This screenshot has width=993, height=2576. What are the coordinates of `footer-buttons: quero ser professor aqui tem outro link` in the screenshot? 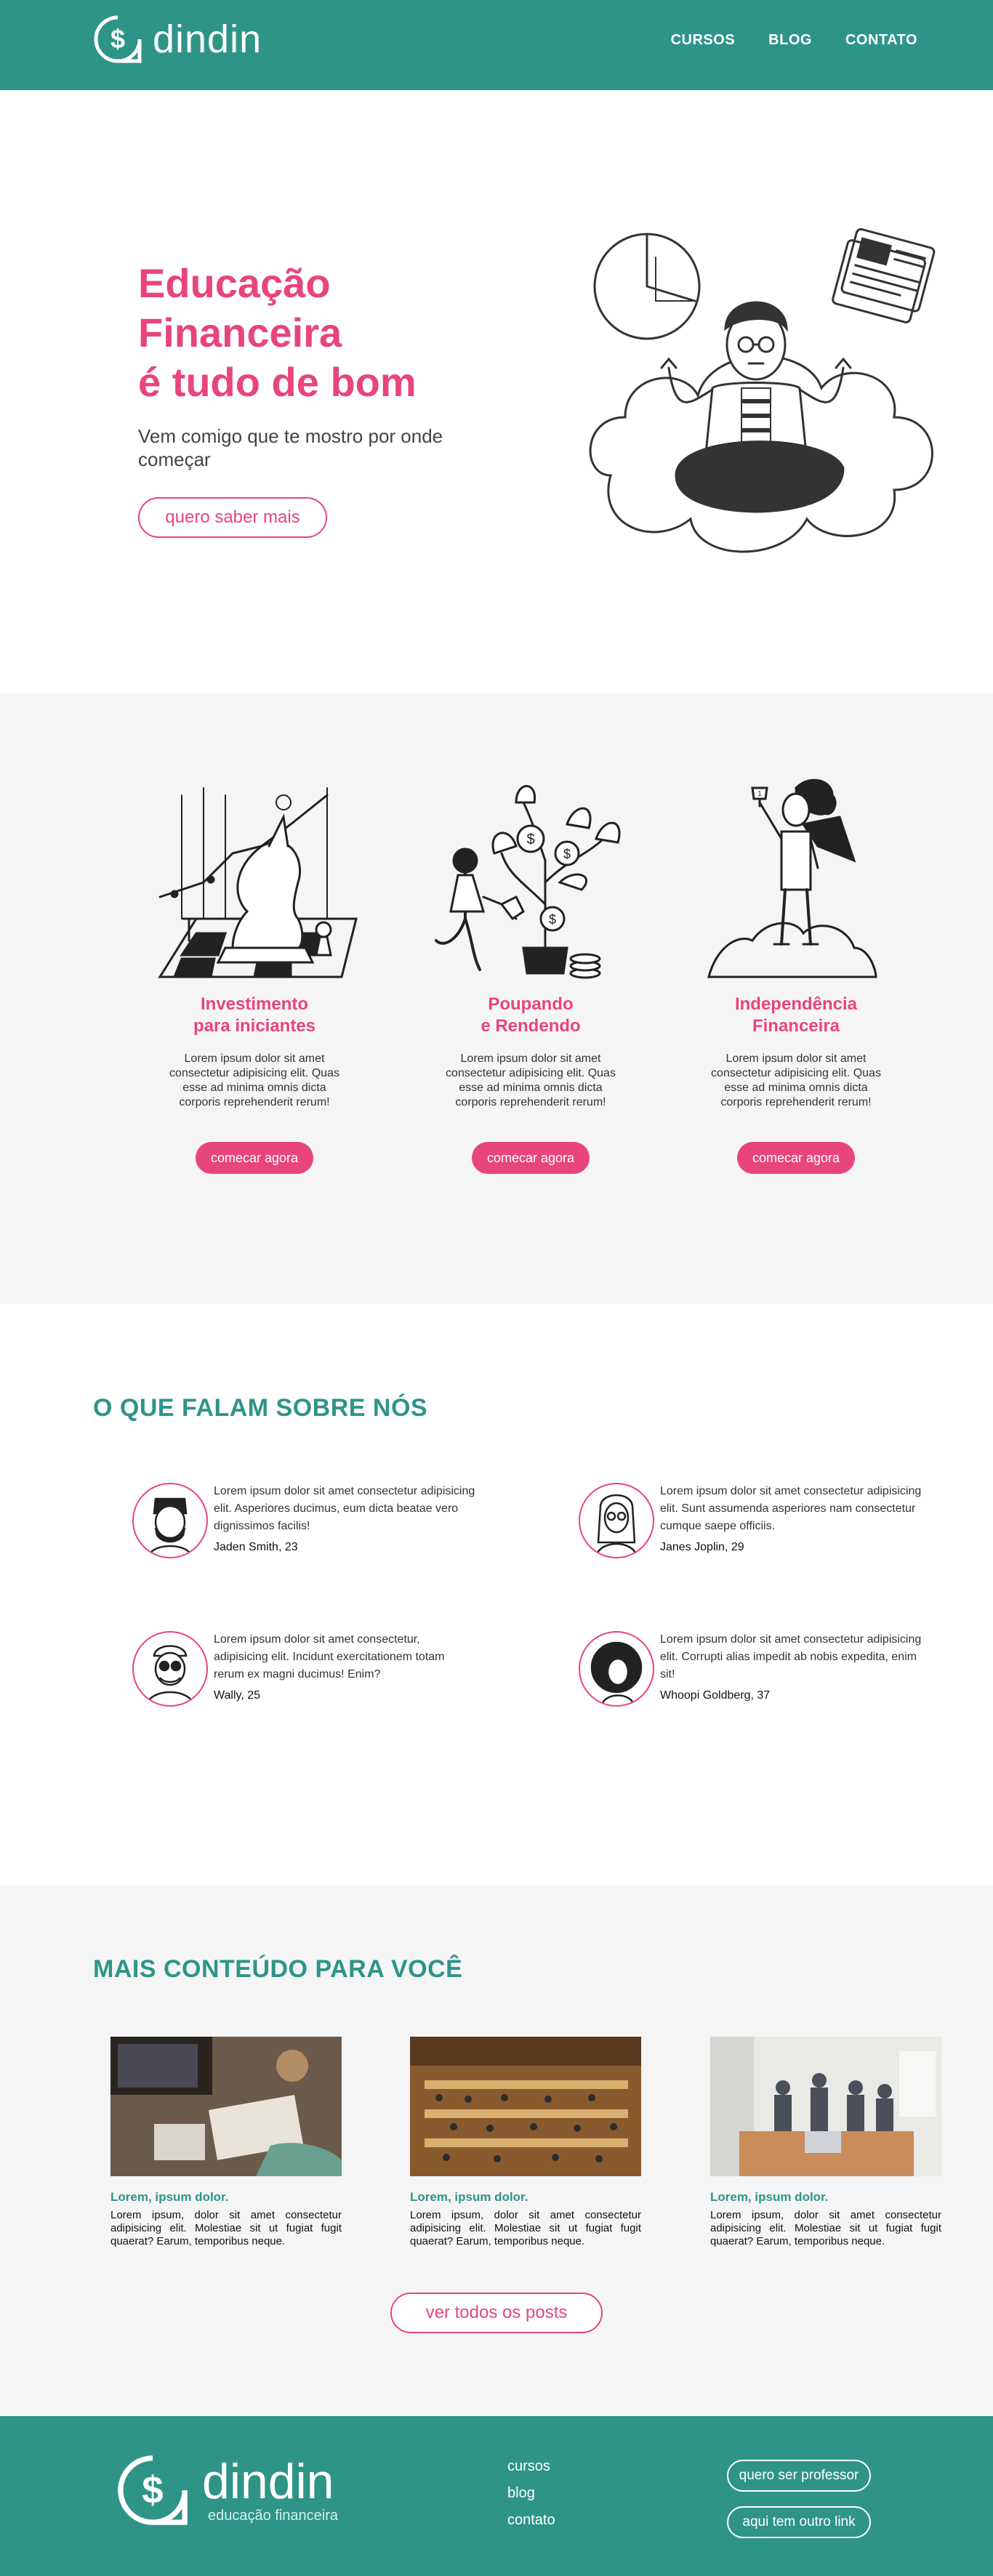 It's located at (799, 2499).